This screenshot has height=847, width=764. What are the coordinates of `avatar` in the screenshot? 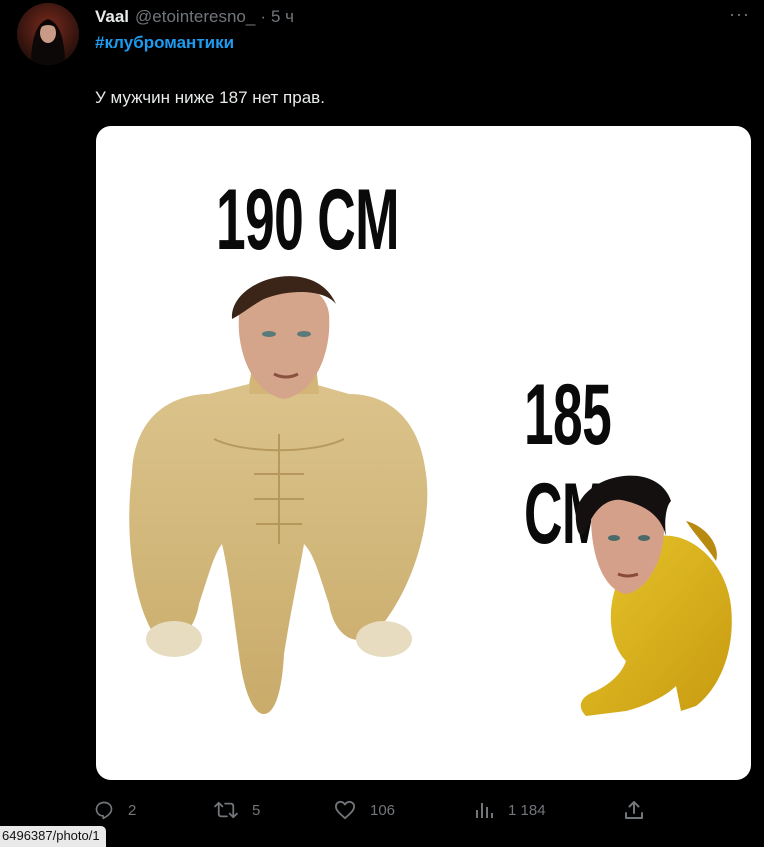 It's located at (48, 34).